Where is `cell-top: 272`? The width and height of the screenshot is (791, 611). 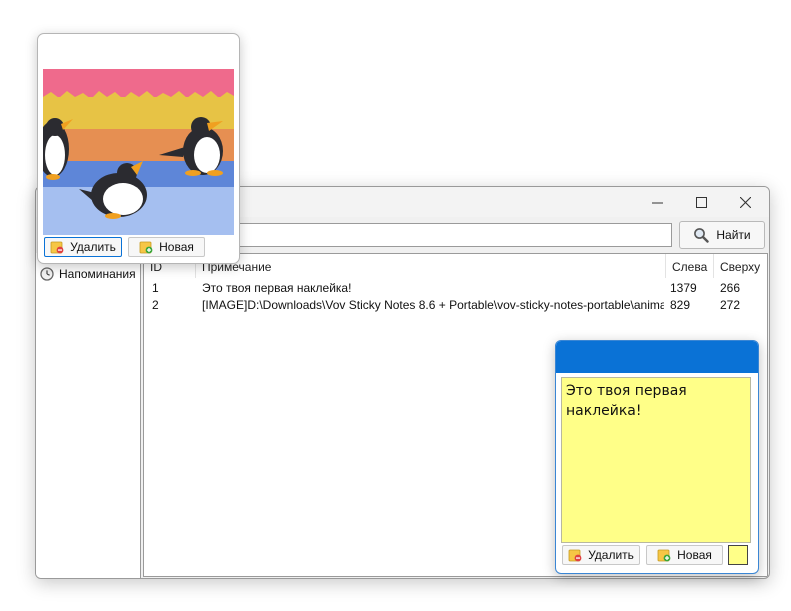
cell-top: 272 is located at coordinates (730, 305).